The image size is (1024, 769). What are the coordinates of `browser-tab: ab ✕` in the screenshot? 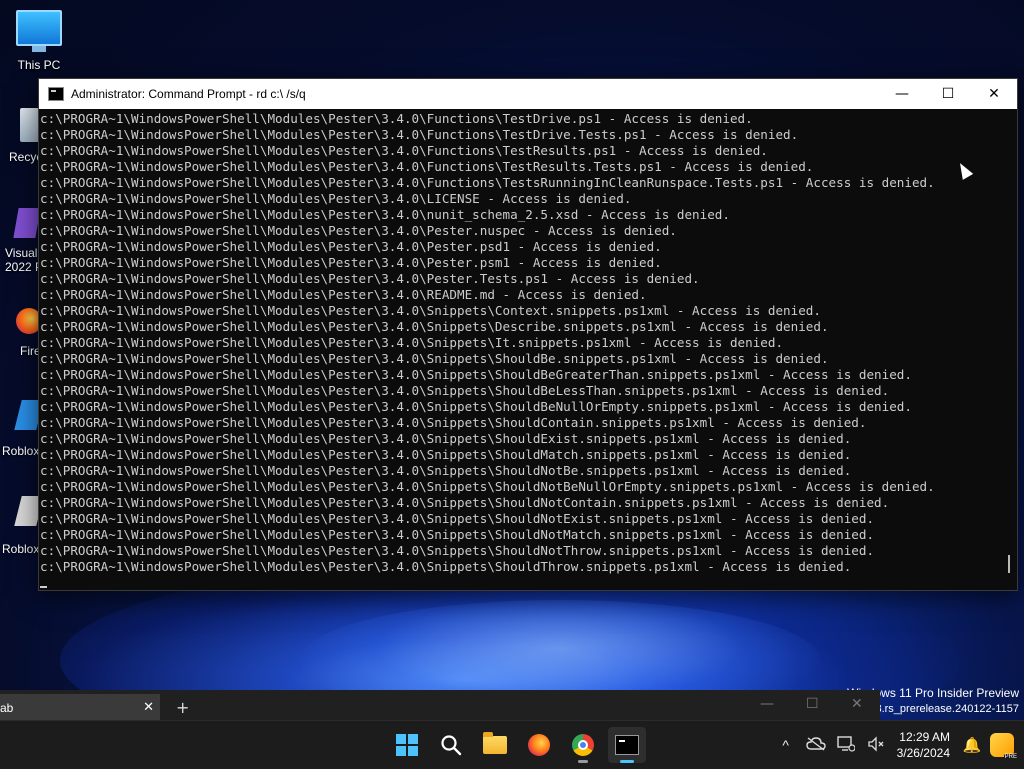 It's located at (80, 707).